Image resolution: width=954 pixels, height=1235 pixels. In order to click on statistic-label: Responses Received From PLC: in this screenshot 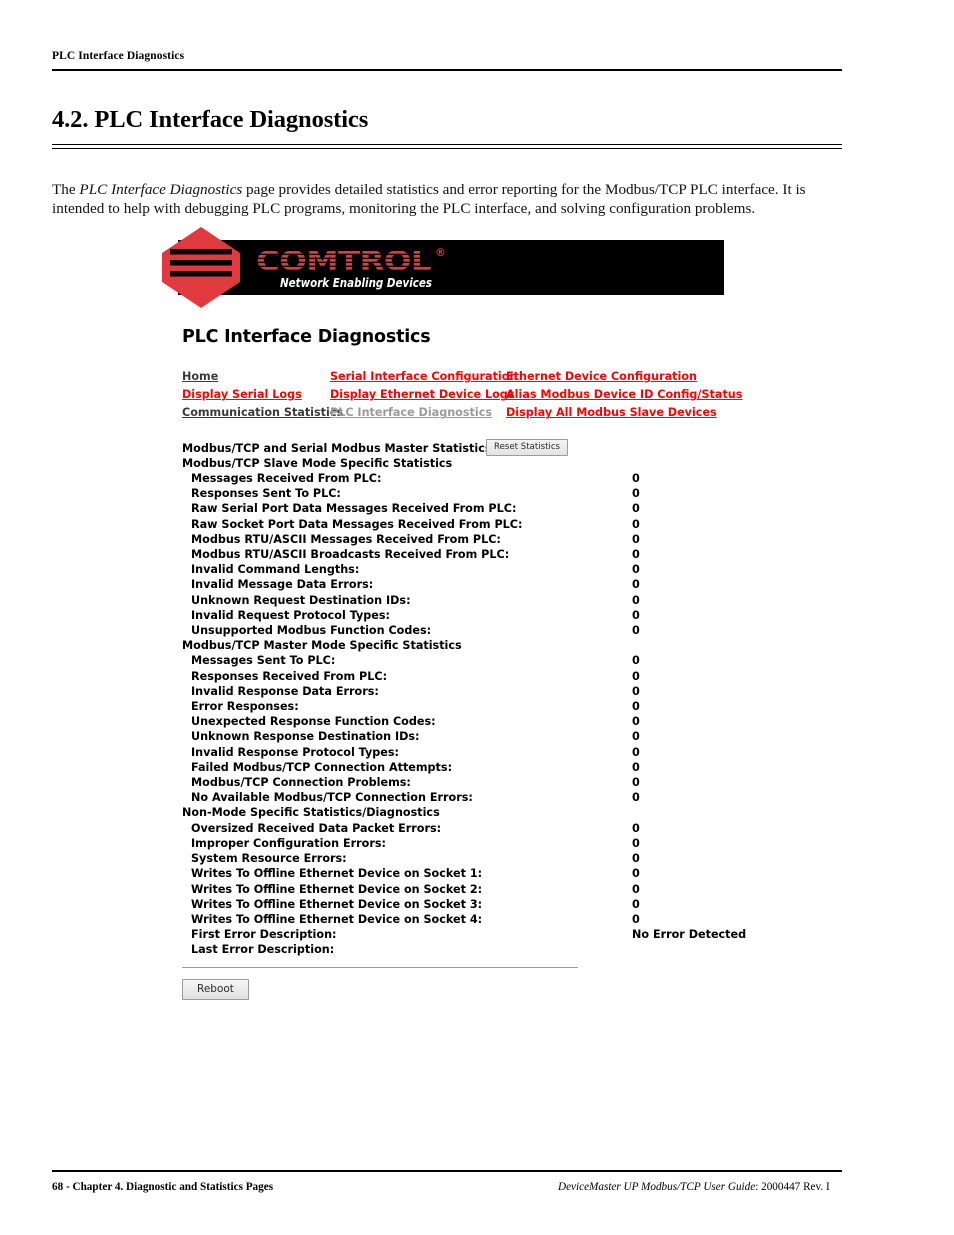, I will do `click(289, 676)`.